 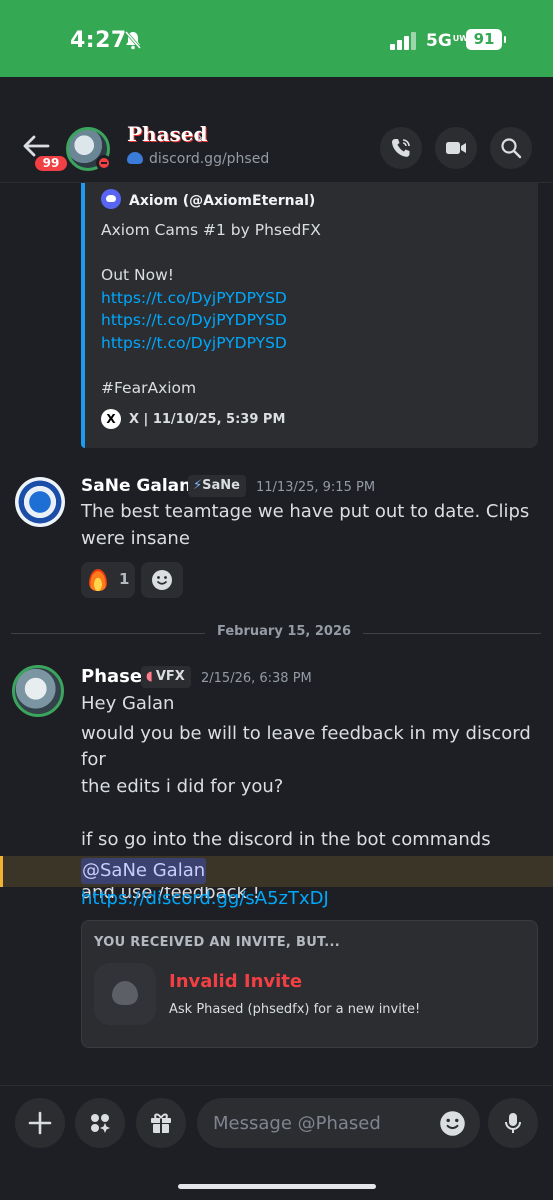 I want to click on invite-title: Invalid Invite, so click(x=236, y=981).